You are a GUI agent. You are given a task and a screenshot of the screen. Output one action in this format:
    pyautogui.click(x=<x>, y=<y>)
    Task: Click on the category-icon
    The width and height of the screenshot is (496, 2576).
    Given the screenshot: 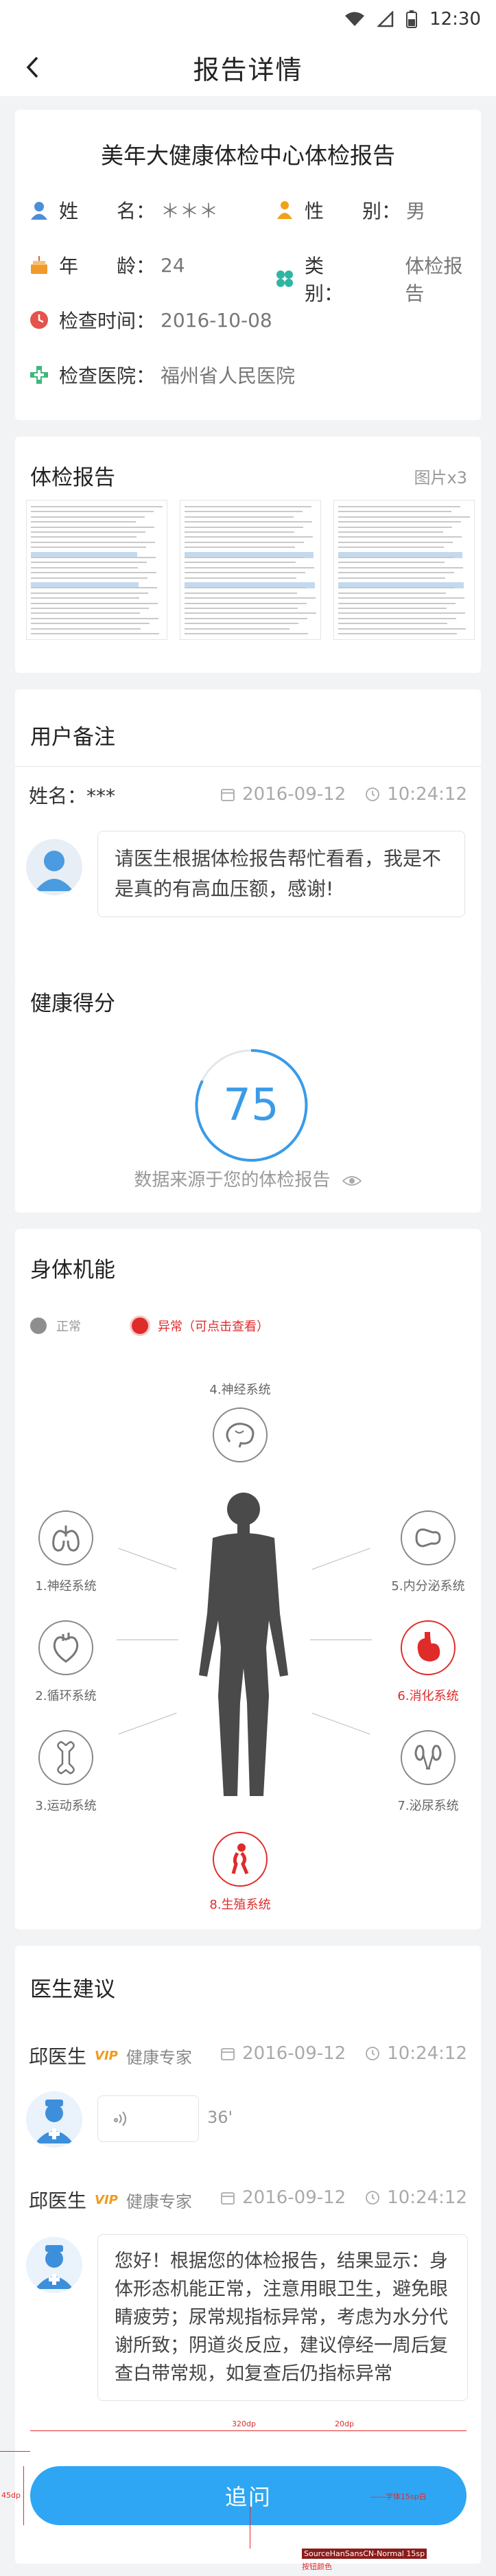 What is the action you would take?
    pyautogui.click(x=284, y=278)
    